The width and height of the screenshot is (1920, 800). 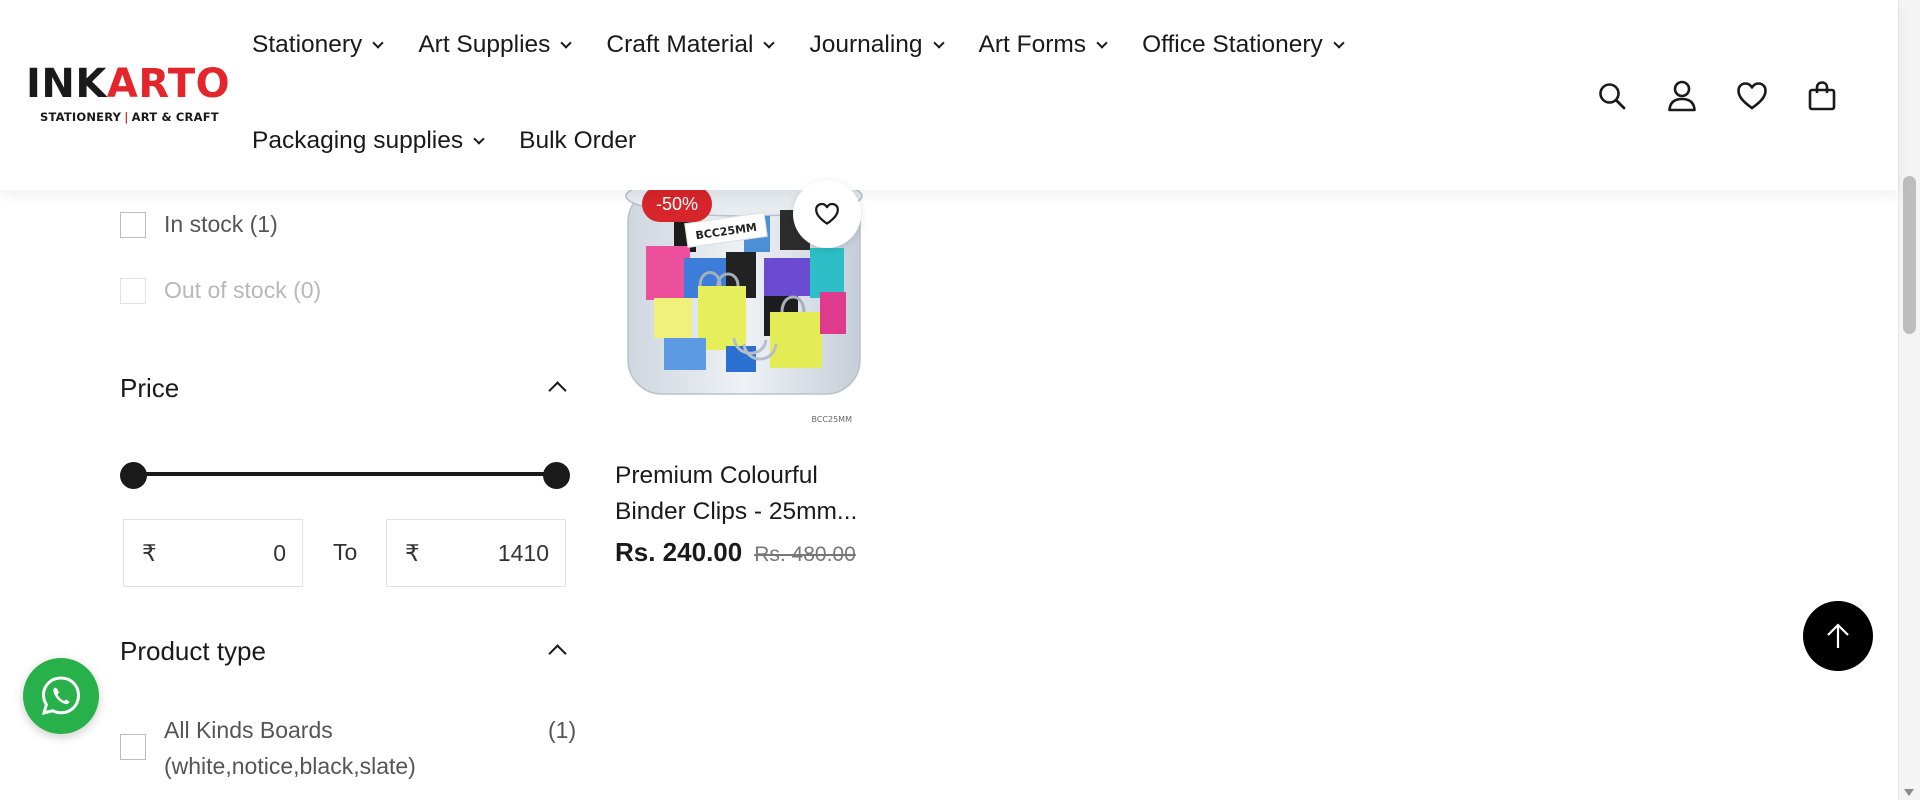 I want to click on filter-out-of-stock: Out of stock (0), so click(x=220, y=290).